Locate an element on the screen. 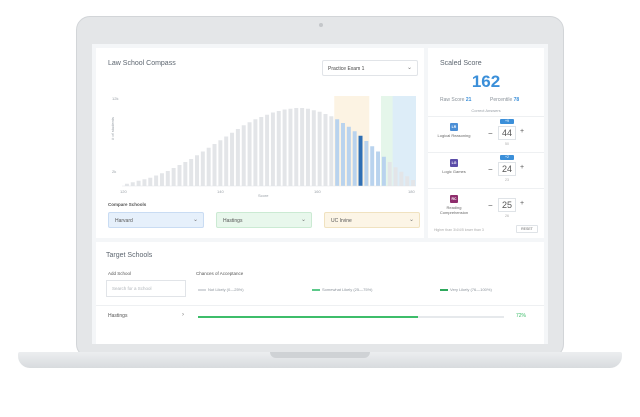  legend-label: Somewhat Likely (25—75%) is located at coordinates (347, 289).